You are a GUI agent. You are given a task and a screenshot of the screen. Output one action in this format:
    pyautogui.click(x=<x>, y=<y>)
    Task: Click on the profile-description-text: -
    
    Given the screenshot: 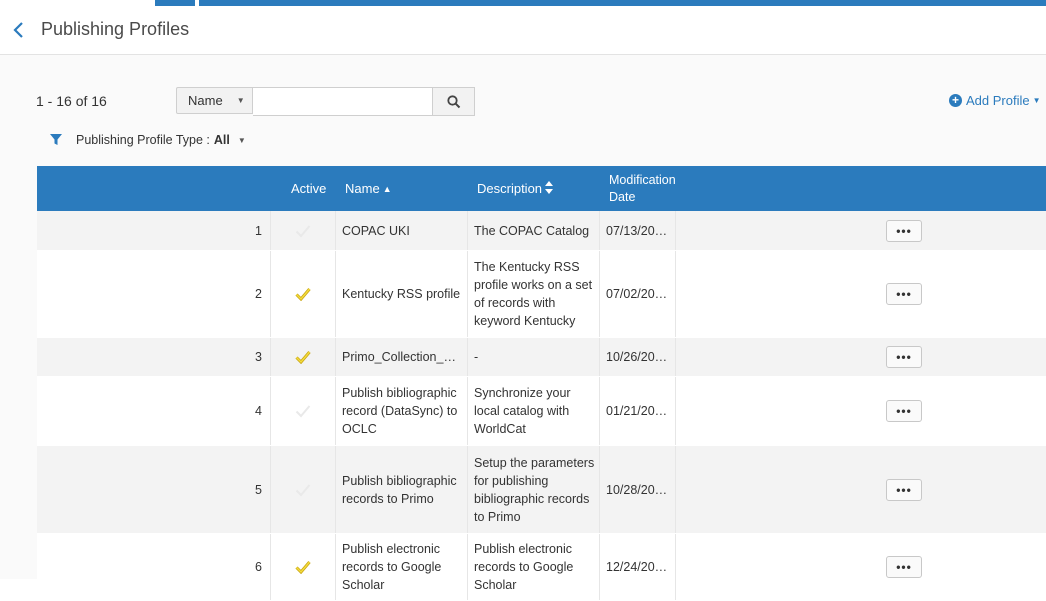 What is the action you would take?
    pyautogui.click(x=476, y=357)
    